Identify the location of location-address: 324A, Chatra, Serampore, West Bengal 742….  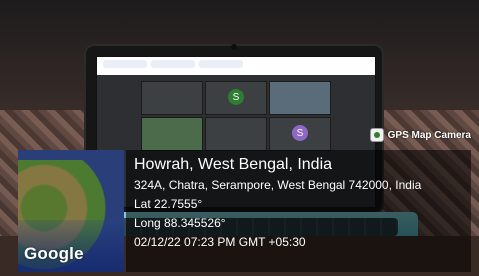
(278, 185).